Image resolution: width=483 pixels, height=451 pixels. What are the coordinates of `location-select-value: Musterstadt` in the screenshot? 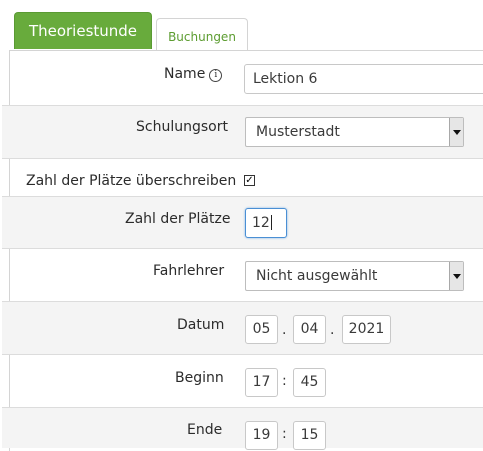 It's located at (298, 132).